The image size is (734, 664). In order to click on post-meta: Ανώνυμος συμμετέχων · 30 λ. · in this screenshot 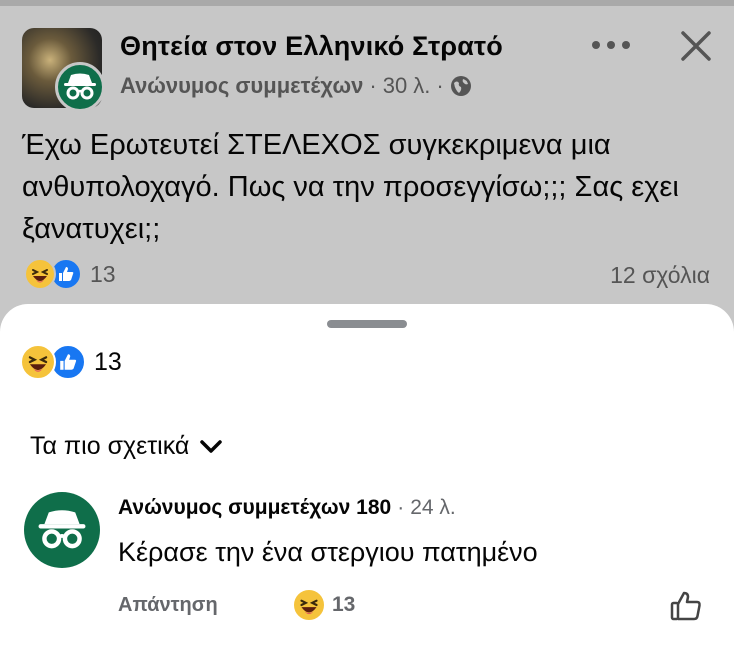, I will do `click(296, 86)`.